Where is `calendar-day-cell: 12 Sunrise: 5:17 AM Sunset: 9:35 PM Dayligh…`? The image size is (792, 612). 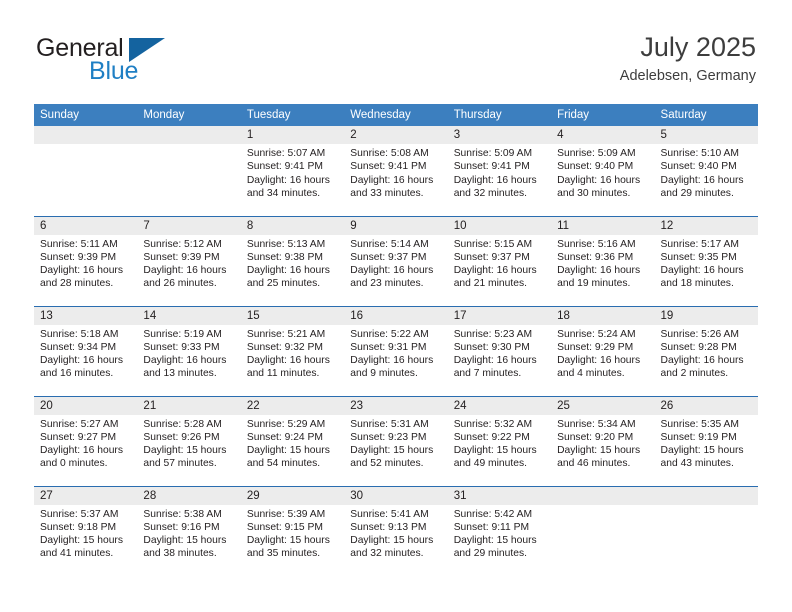
calendar-day-cell: 12 Sunrise: 5:17 AM Sunset: 9:35 PM Dayligh… is located at coordinates (706, 260).